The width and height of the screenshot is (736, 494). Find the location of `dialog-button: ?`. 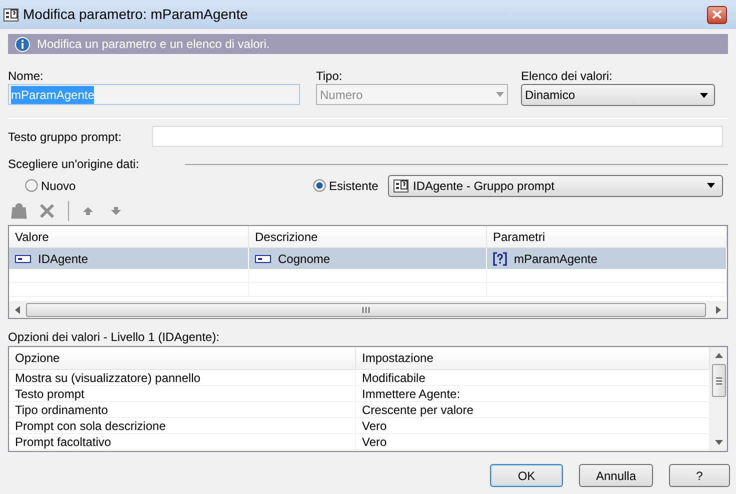

dialog-button: ? is located at coordinates (699, 475).